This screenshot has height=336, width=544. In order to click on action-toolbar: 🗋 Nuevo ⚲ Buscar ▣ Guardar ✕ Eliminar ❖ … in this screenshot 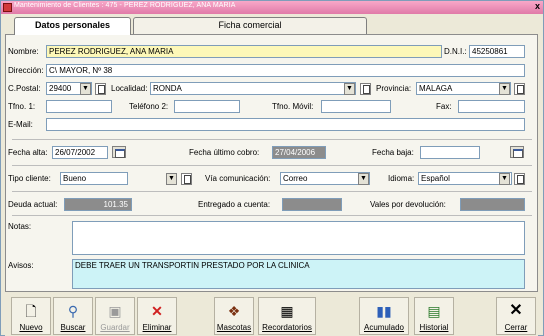, I will do `click(271, 314)`.